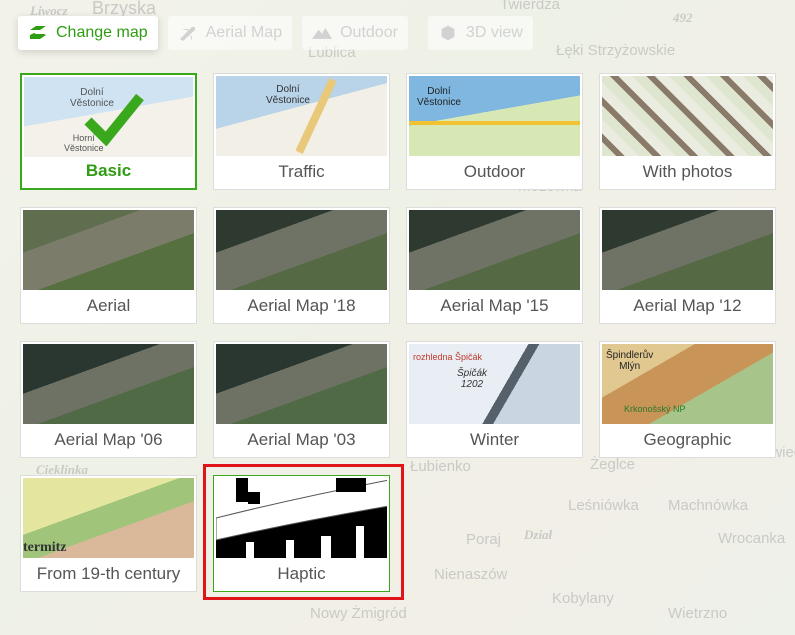  I want to click on 3d-view-button: 3D view, so click(480, 33).